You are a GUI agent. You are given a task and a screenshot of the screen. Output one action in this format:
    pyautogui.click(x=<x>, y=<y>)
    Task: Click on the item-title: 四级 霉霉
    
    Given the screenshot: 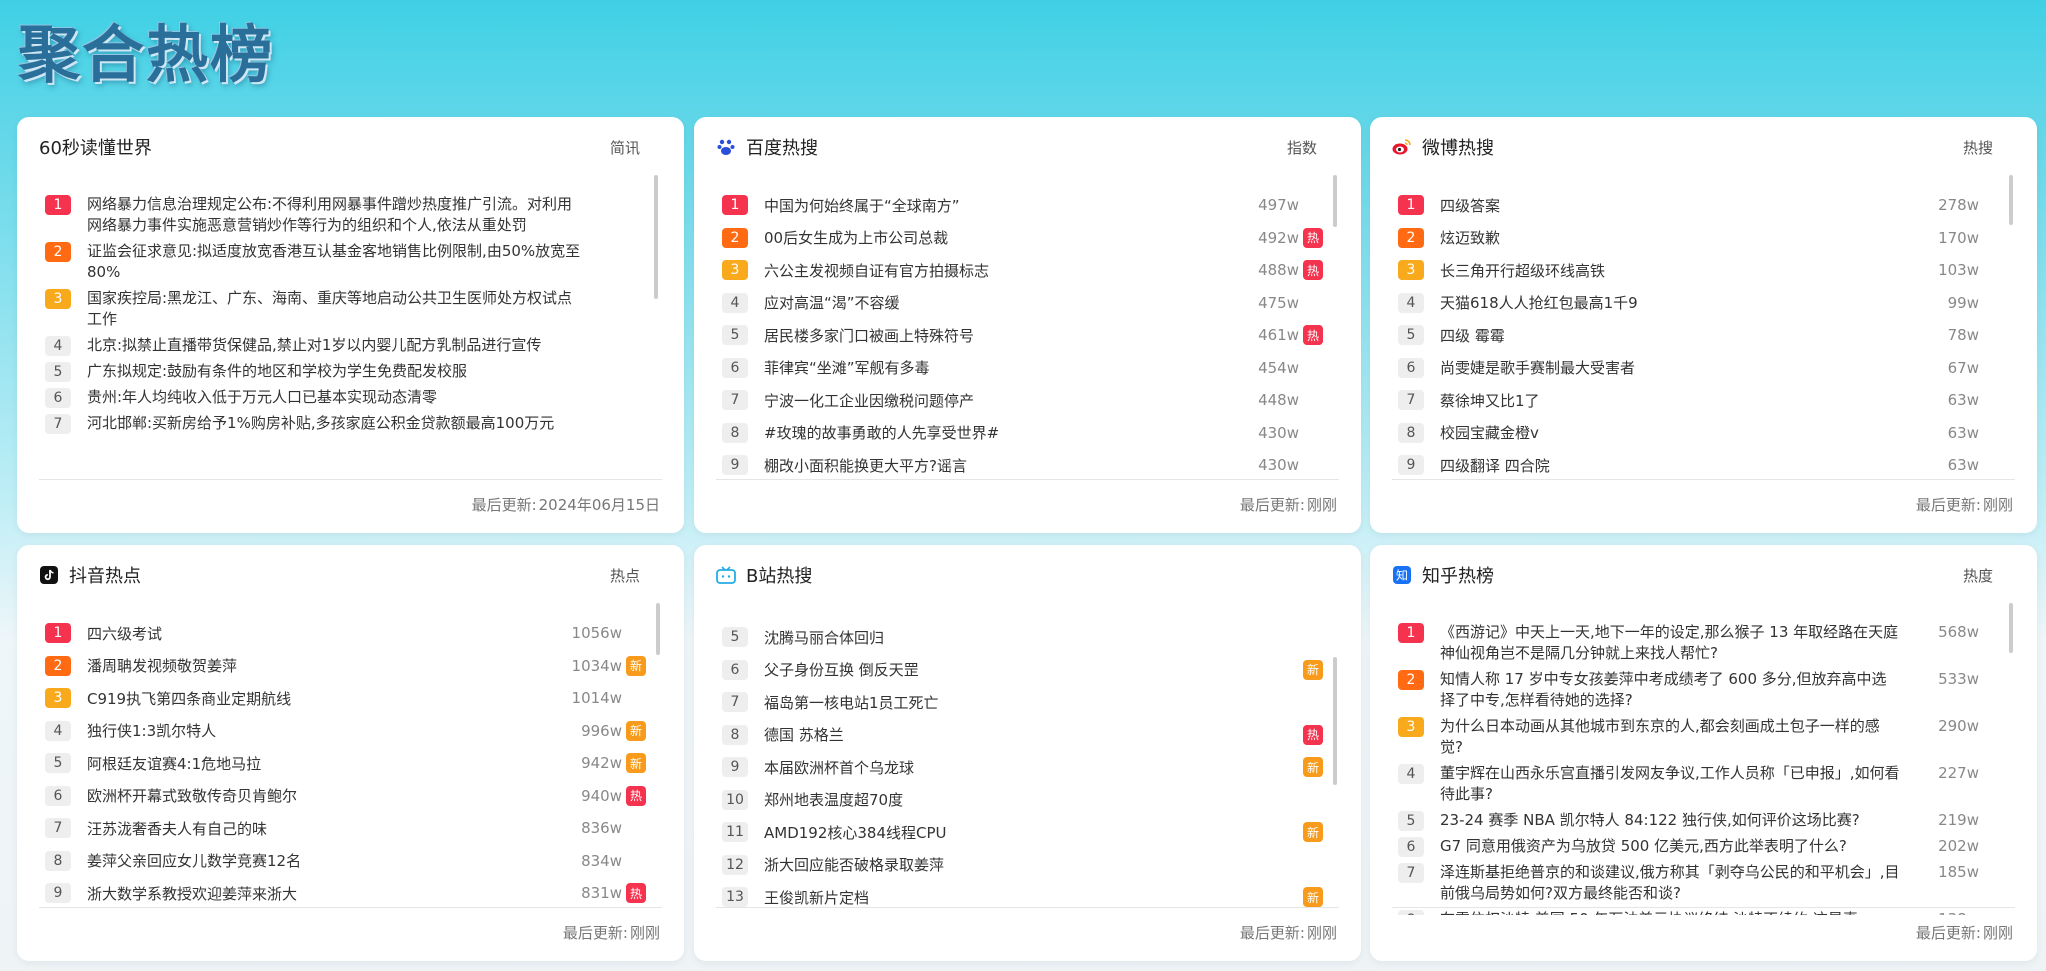 What is the action you would take?
    pyautogui.click(x=1681, y=335)
    